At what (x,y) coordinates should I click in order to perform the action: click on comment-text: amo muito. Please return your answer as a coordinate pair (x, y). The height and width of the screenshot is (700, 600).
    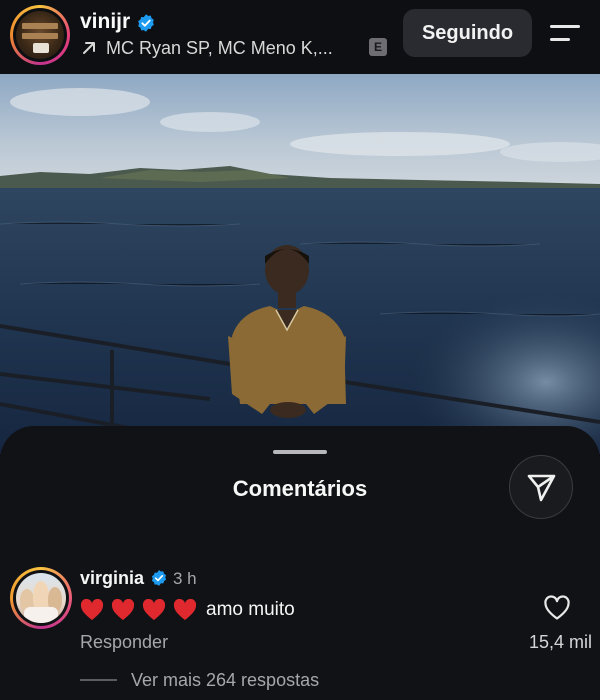
    Looking at the image, I should click on (187, 610).